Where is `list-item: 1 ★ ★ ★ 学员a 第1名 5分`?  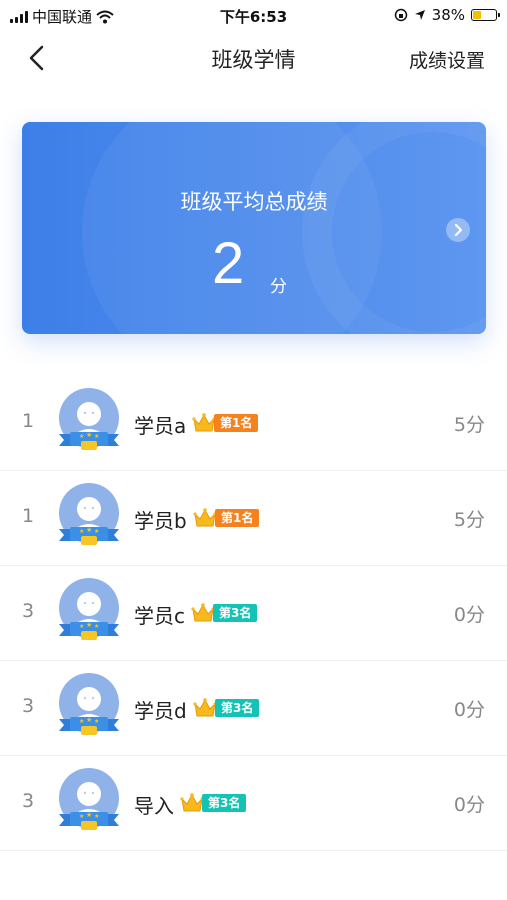 list-item: 1 ★ ★ ★ 学员a 第1名 5分 is located at coordinates (253, 423).